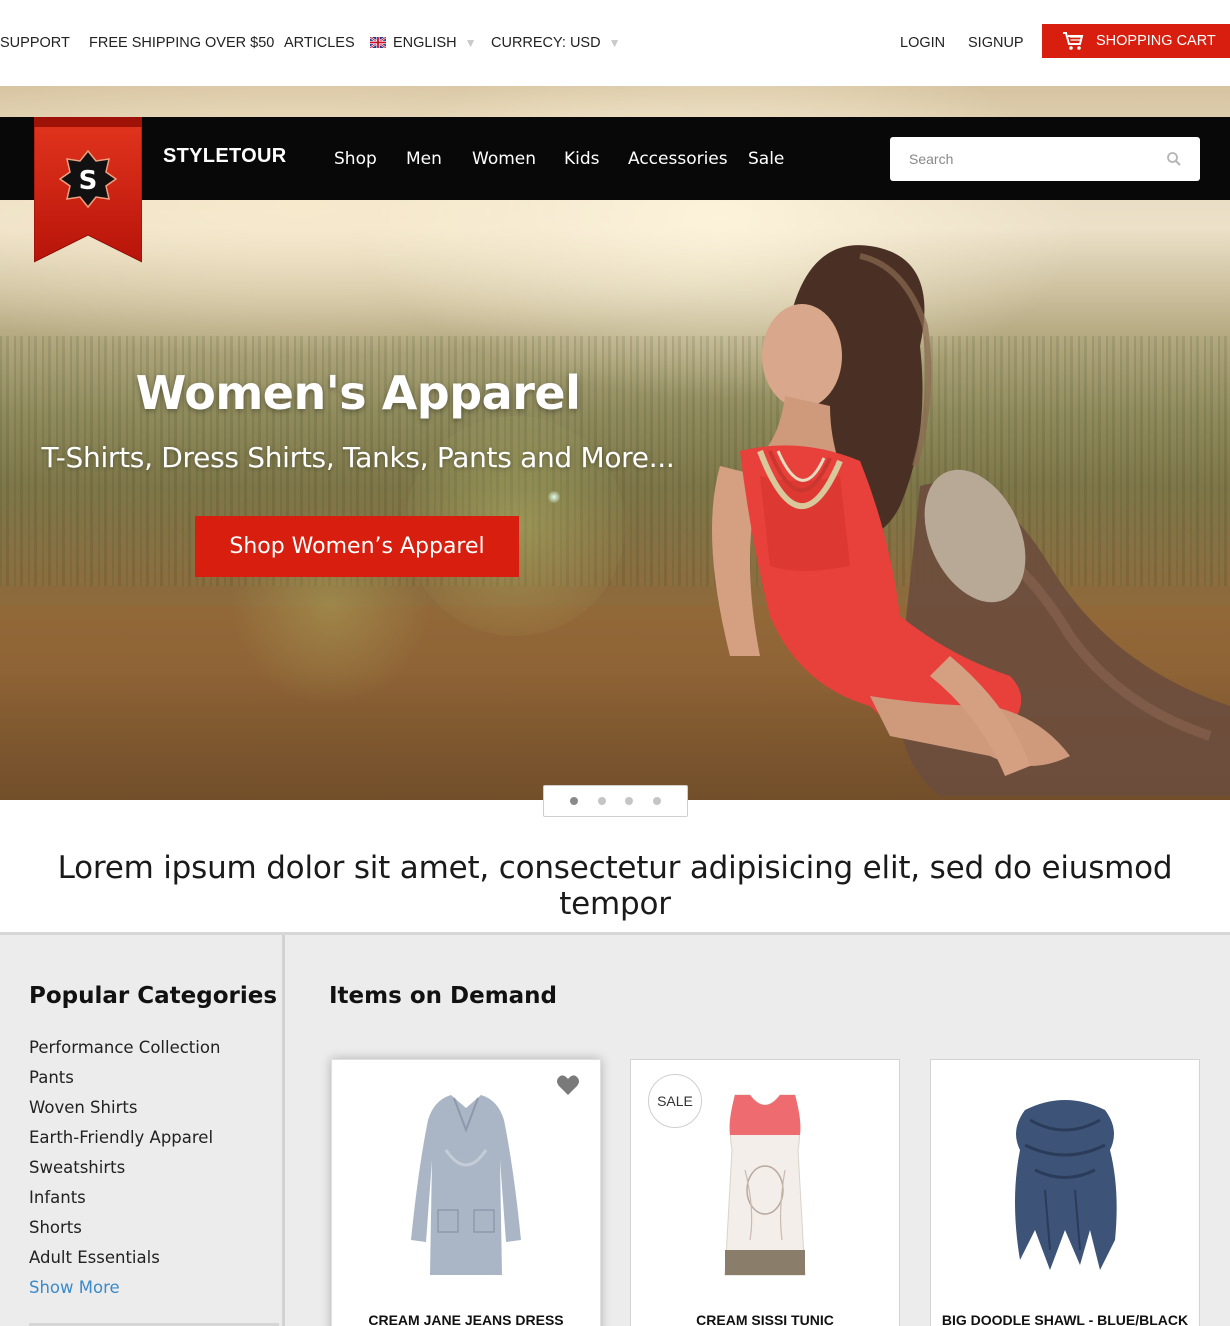 This screenshot has width=1230, height=1326. Describe the element at coordinates (466, 1185) in the screenshot. I see `product-image-dress` at that location.